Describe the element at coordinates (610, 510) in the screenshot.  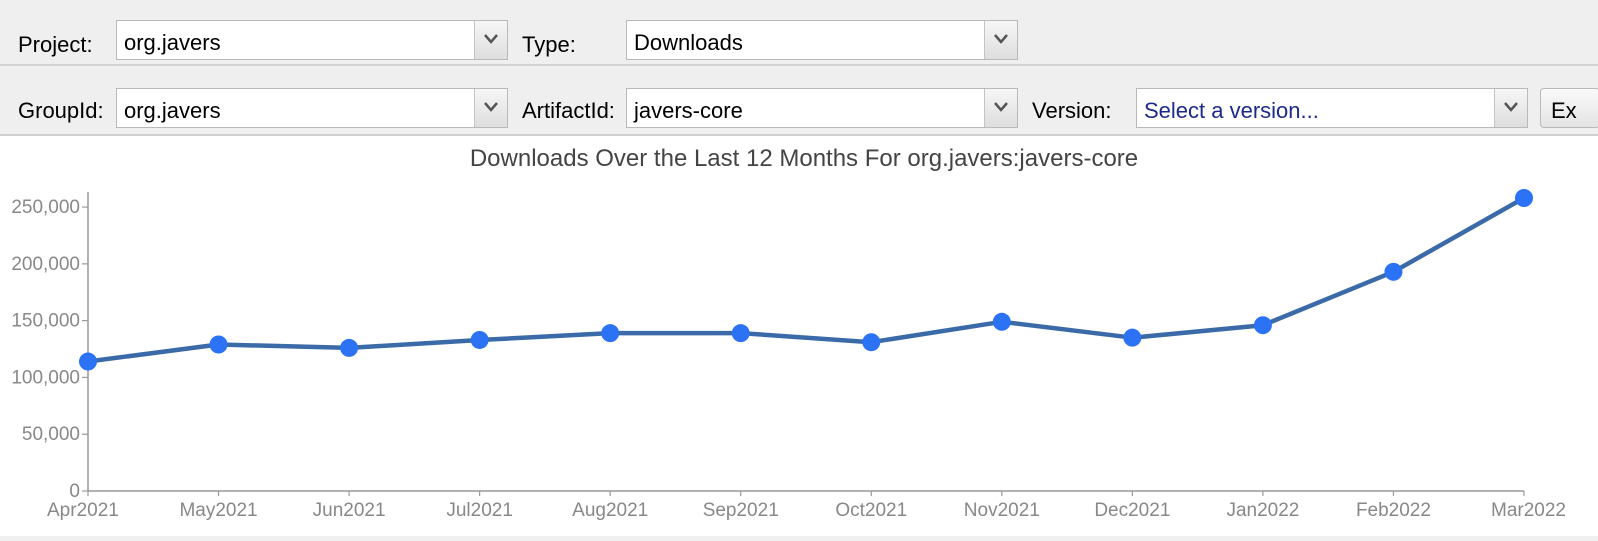
I see `x-tick-label: Aug2021` at that location.